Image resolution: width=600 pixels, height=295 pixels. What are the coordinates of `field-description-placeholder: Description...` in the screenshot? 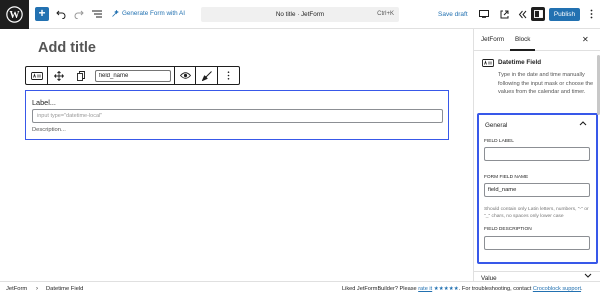 It's located at (49, 130).